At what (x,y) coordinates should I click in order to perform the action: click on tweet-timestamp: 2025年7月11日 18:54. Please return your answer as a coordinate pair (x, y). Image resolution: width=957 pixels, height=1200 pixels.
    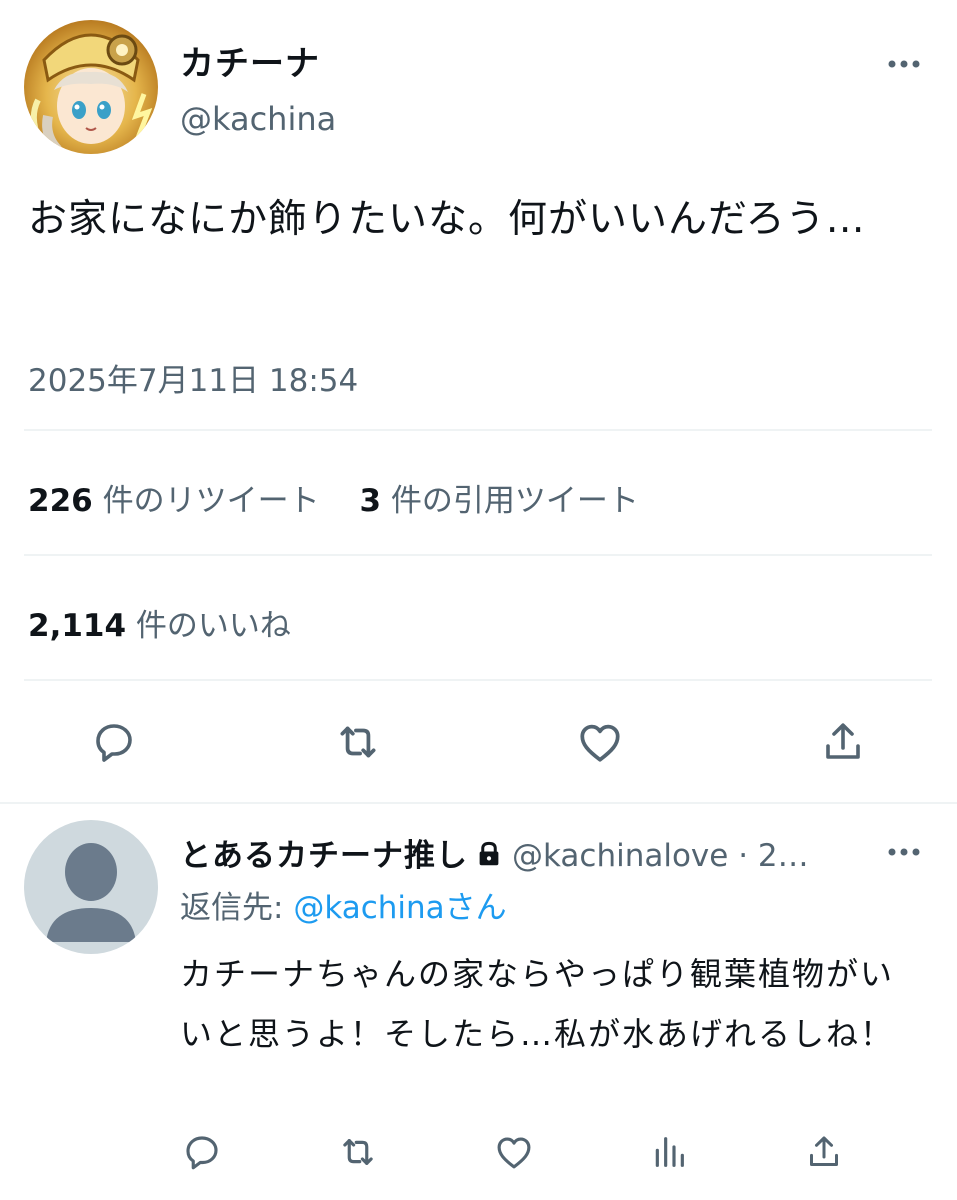
    Looking at the image, I should click on (193, 377).